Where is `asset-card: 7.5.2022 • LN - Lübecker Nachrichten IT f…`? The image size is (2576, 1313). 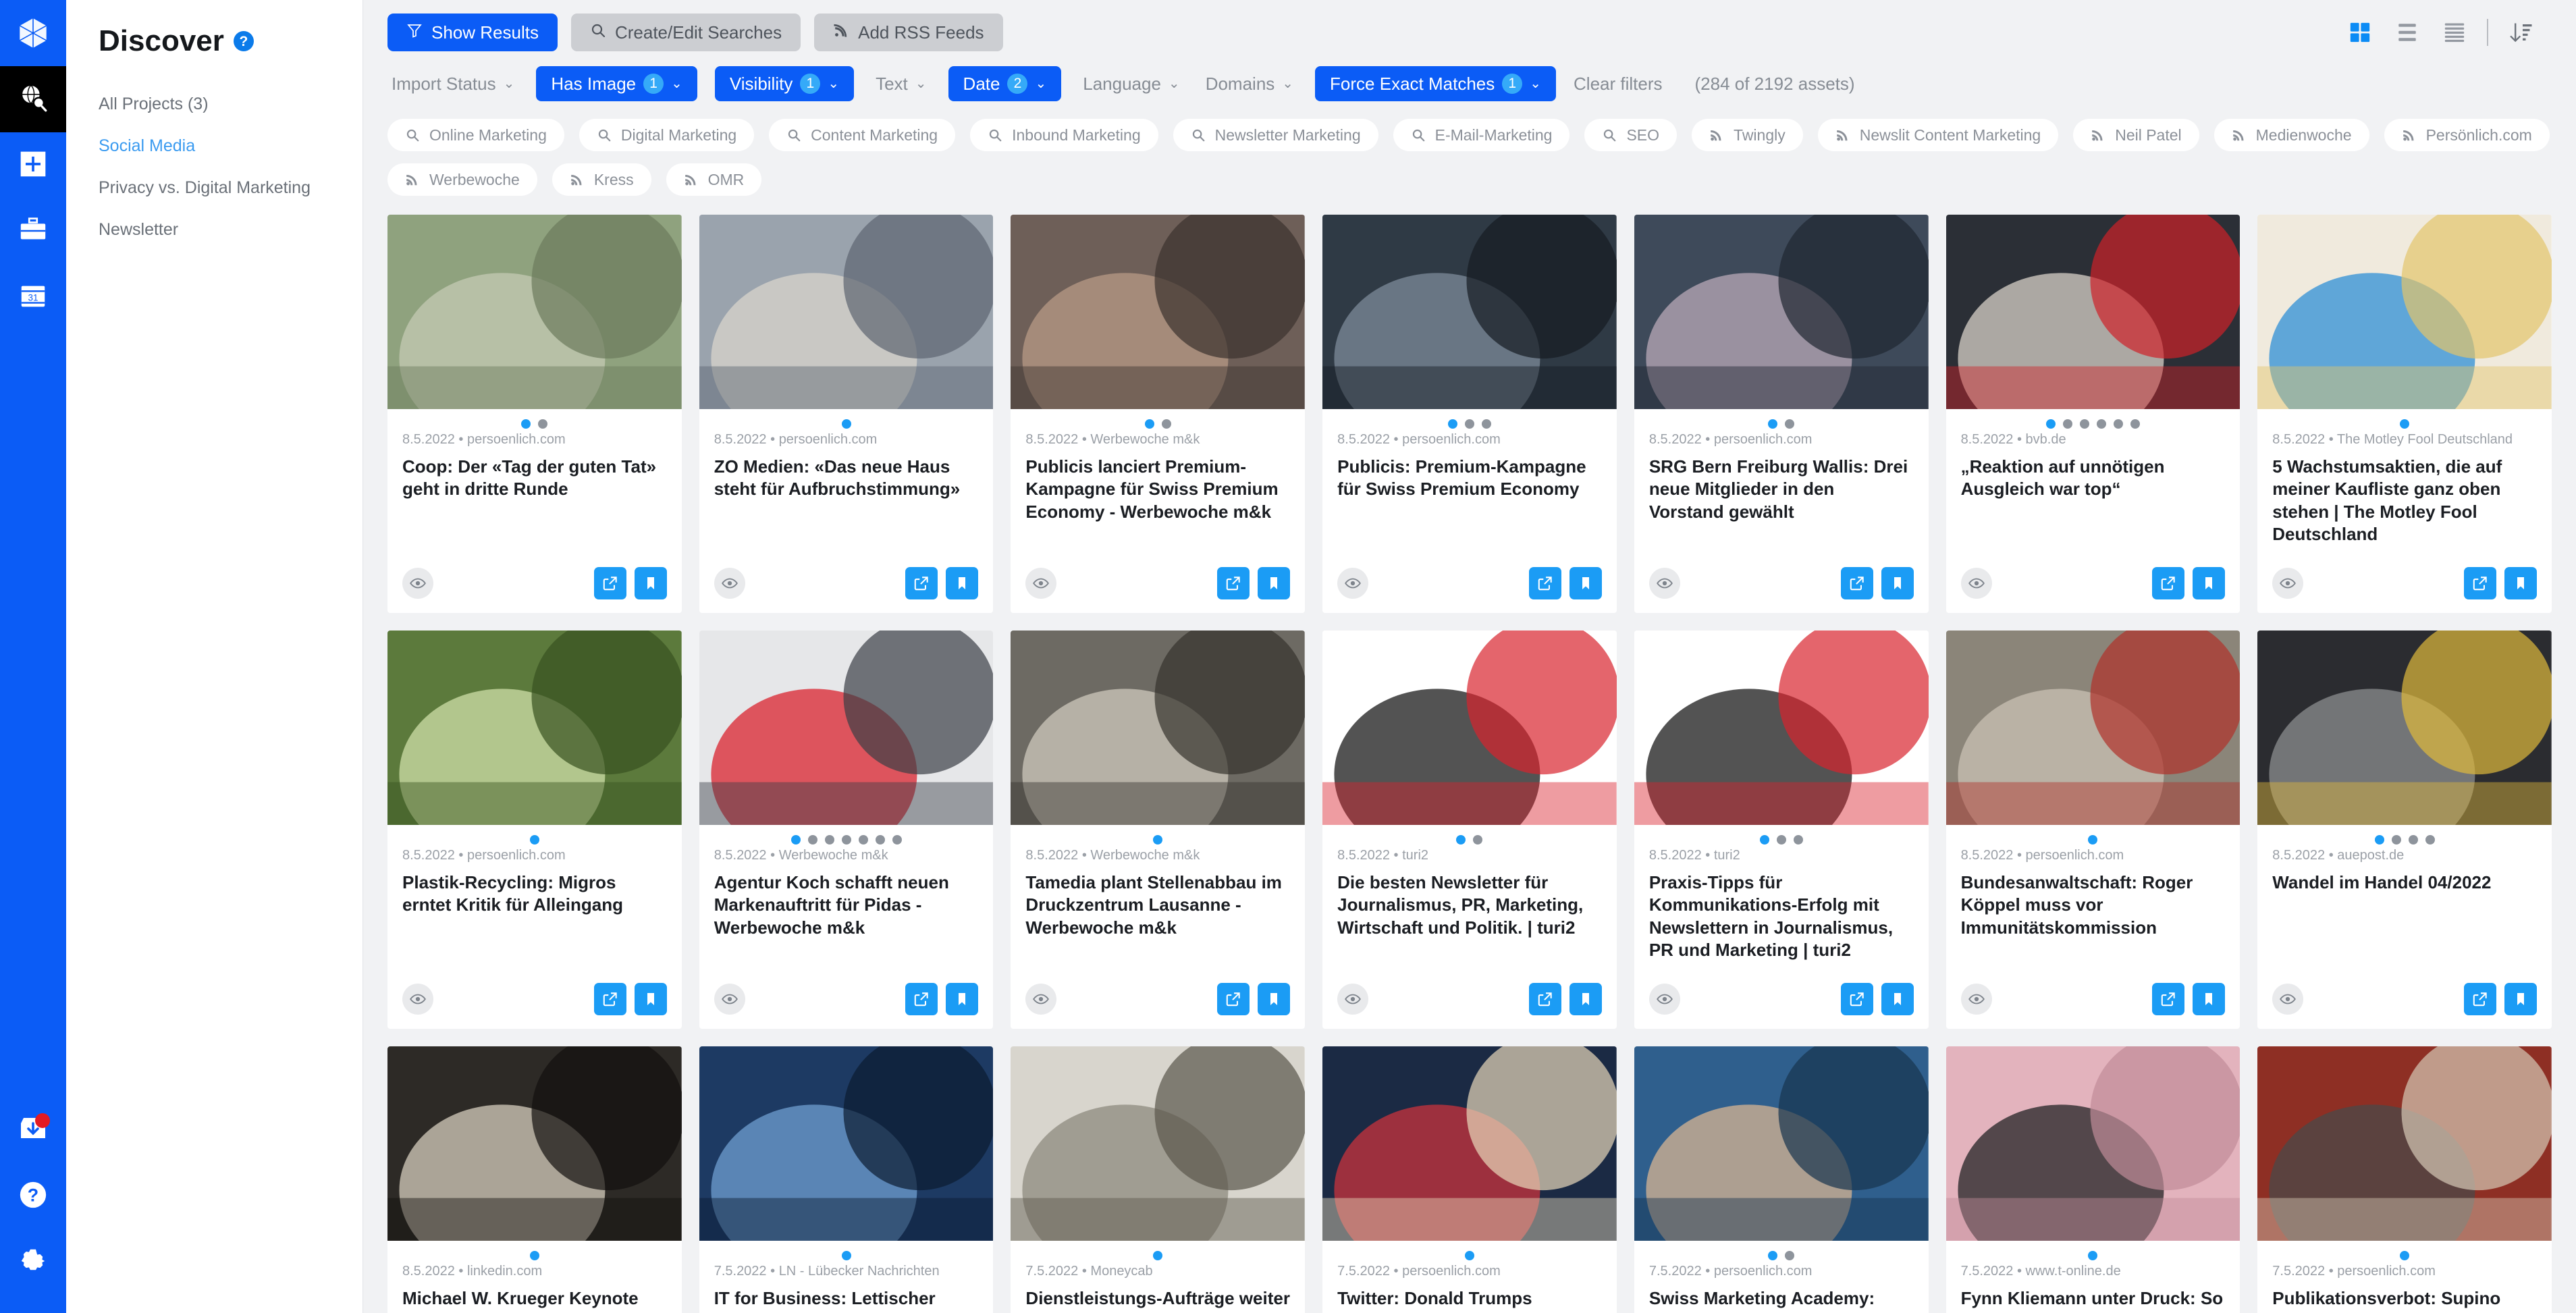 asset-card: 7.5.2022 • LN - Lübecker Nachrichten IT f… is located at coordinates (846, 1179).